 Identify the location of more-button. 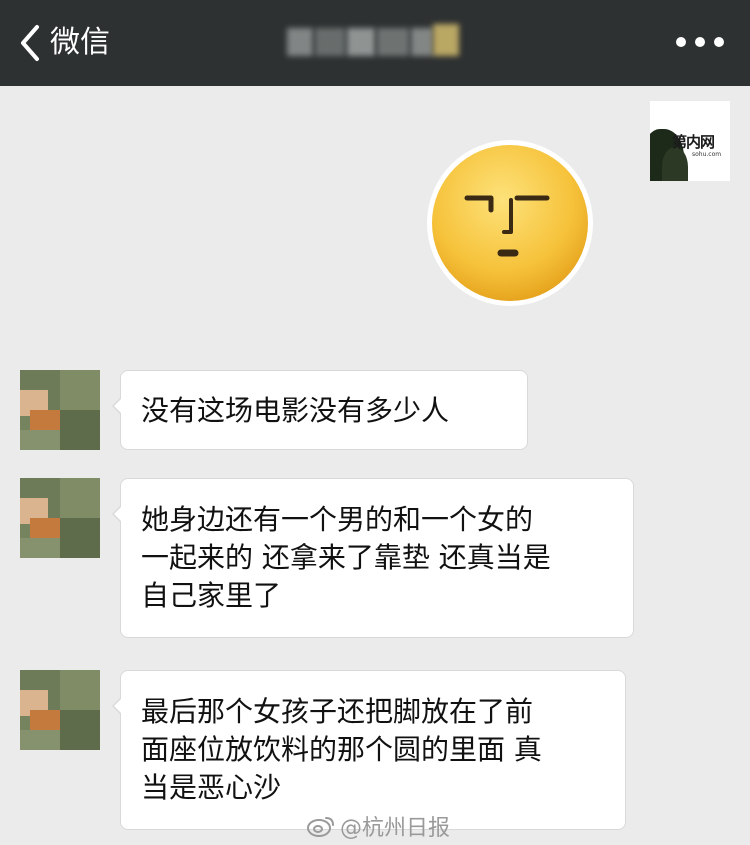
(700, 42).